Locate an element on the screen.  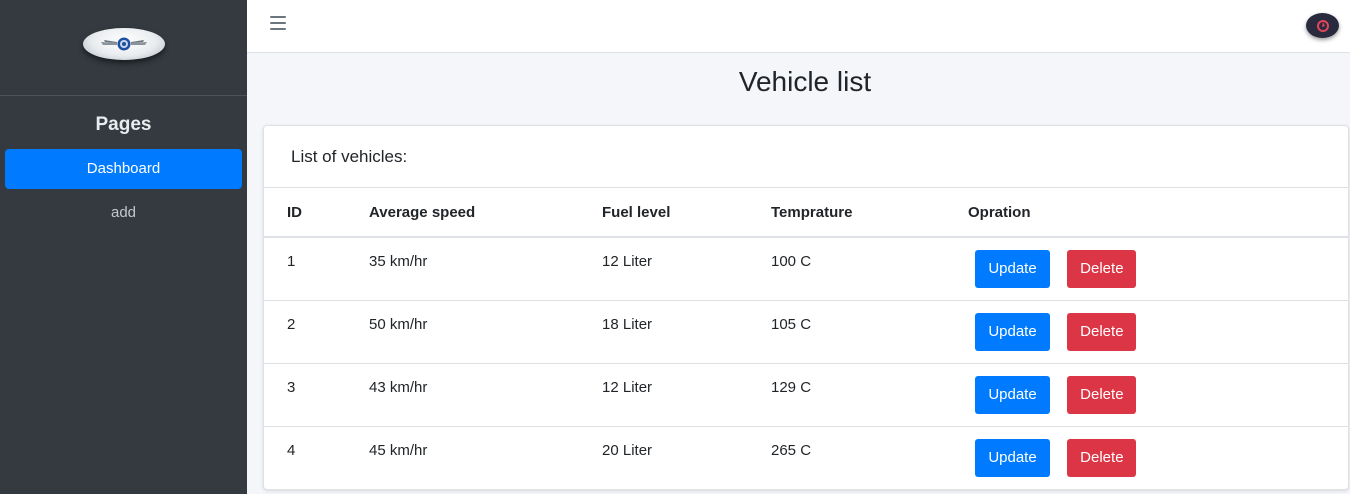
cell-id: 1 is located at coordinates (291, 262).